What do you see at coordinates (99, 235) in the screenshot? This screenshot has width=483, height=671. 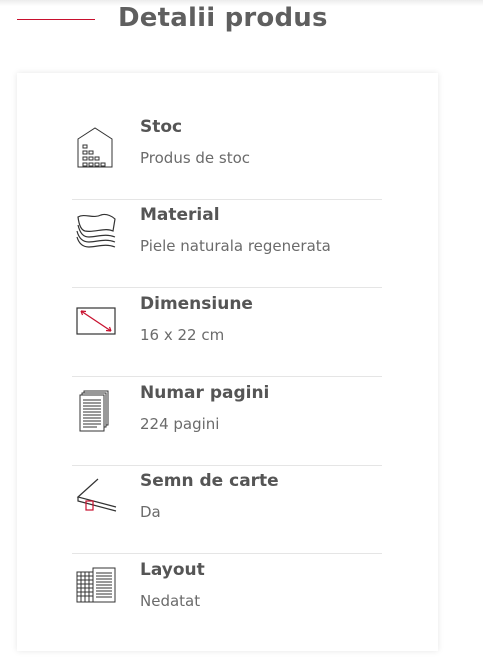 I see `leather-layers-icon` at bounding box center [99, 235].